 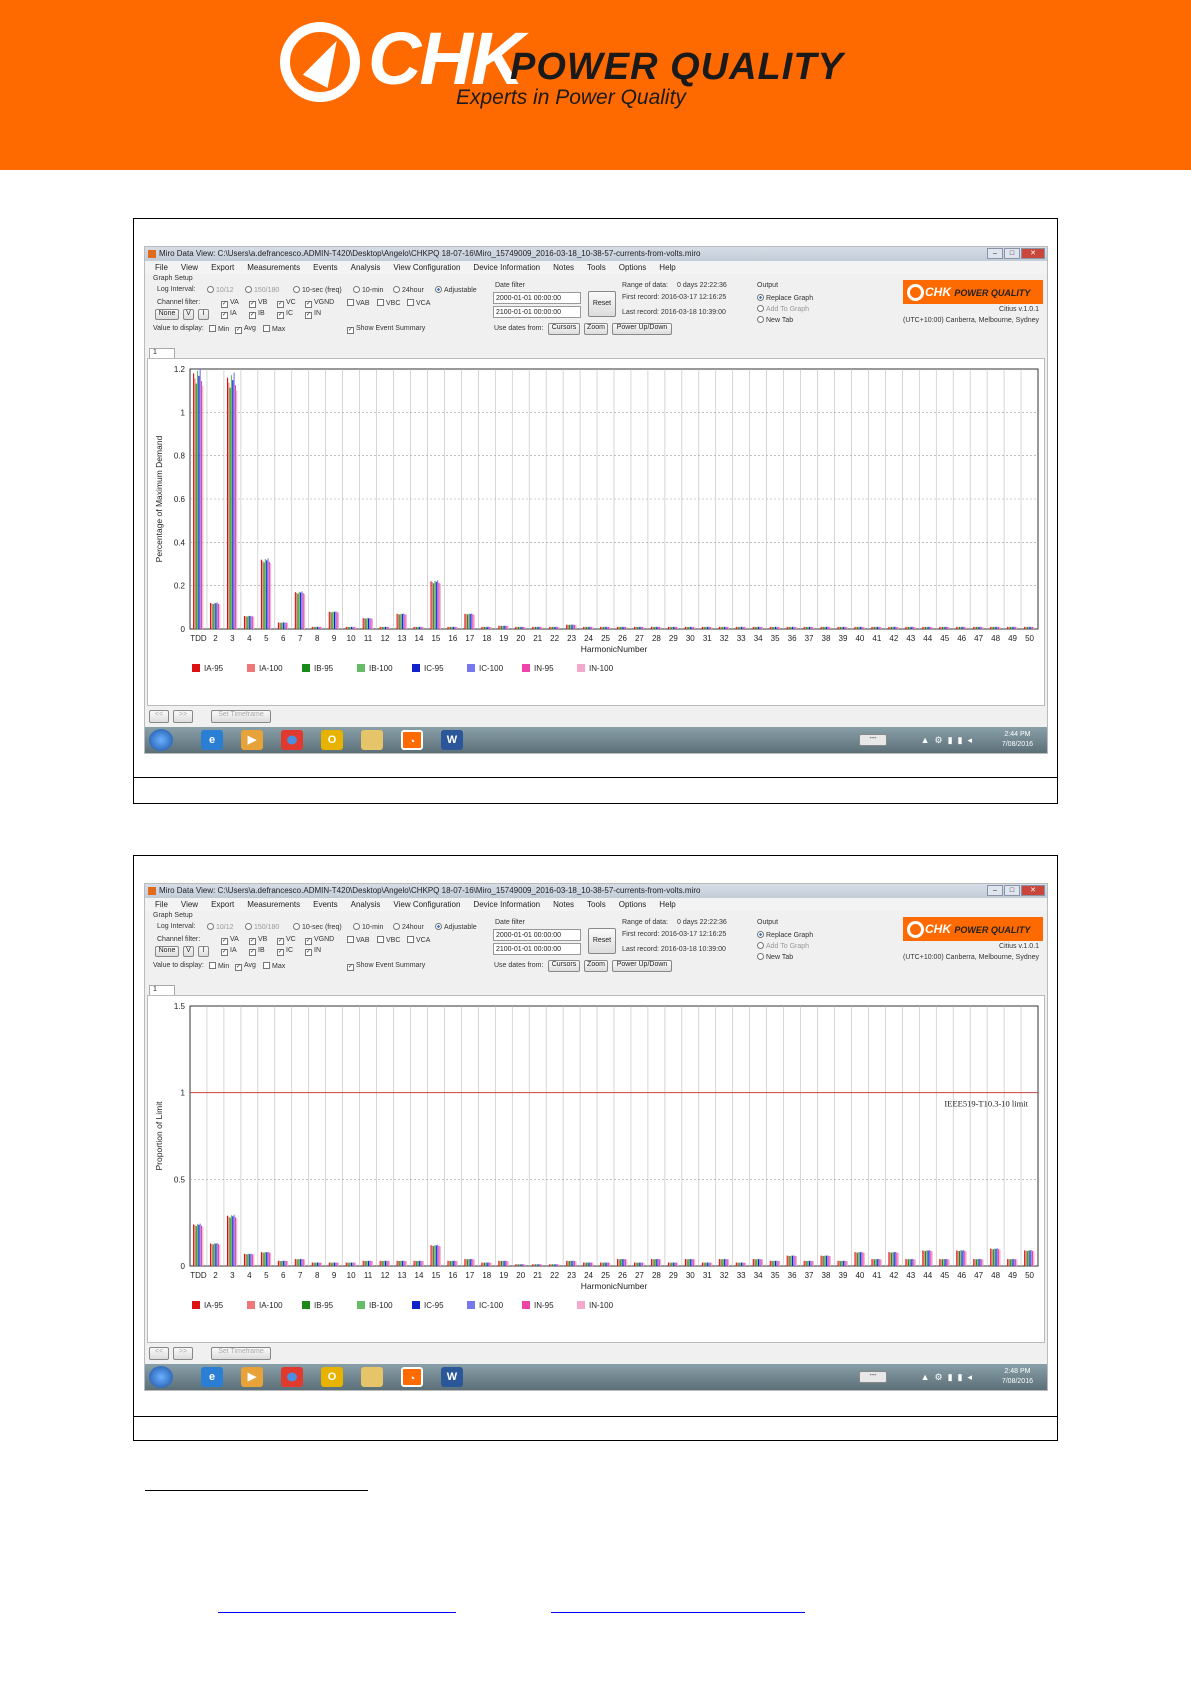 I want to click on log-interval-option: Adjustable, so click(x=456, y=290).